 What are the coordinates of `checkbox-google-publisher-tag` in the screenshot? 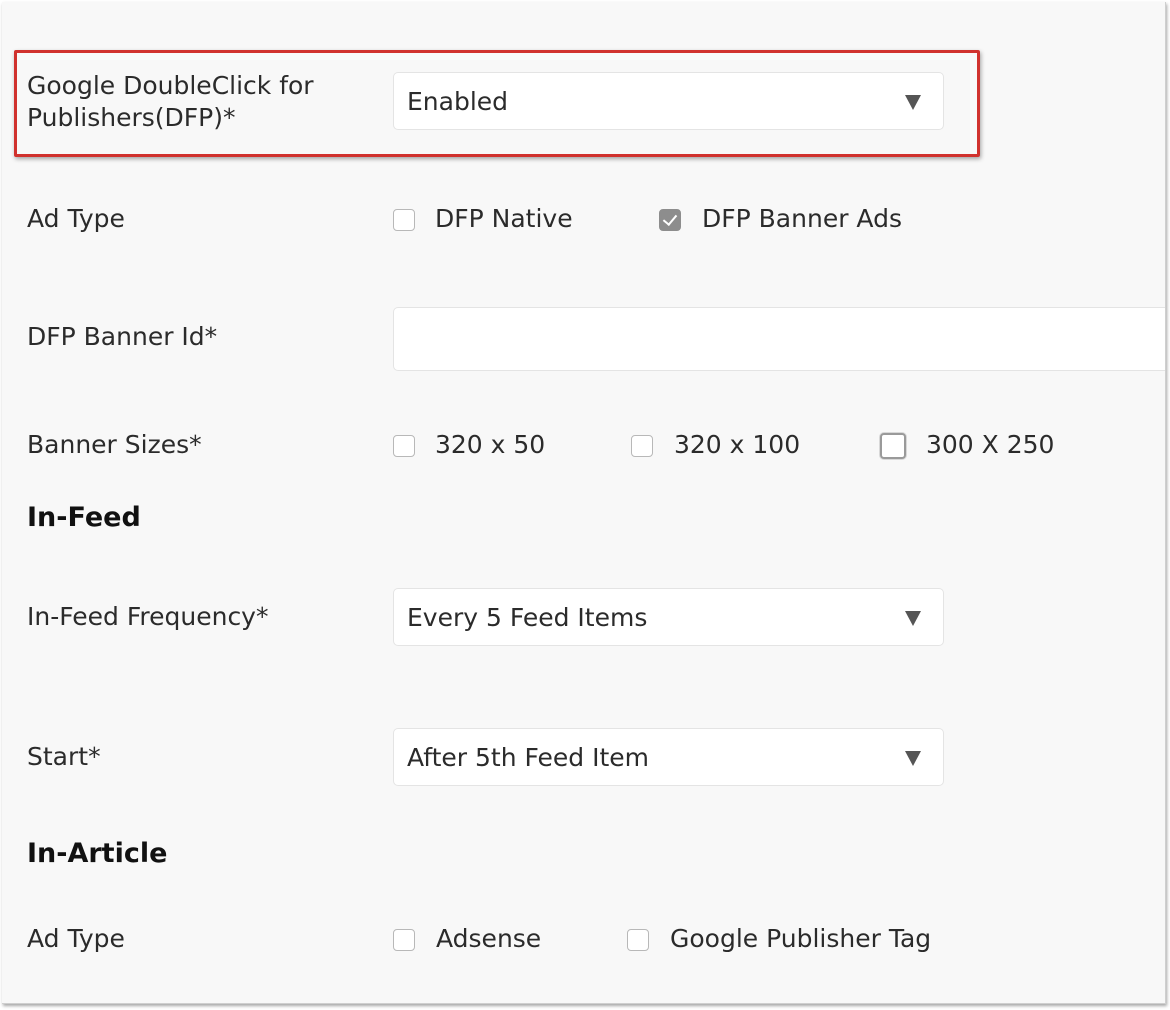 It's located at (638, 940).